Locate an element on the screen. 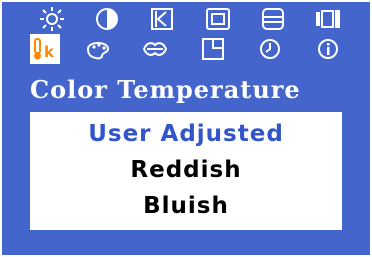 The height and width of the screenshot is (257, 372). image-lock-icon is located at coordinates (273, 19).